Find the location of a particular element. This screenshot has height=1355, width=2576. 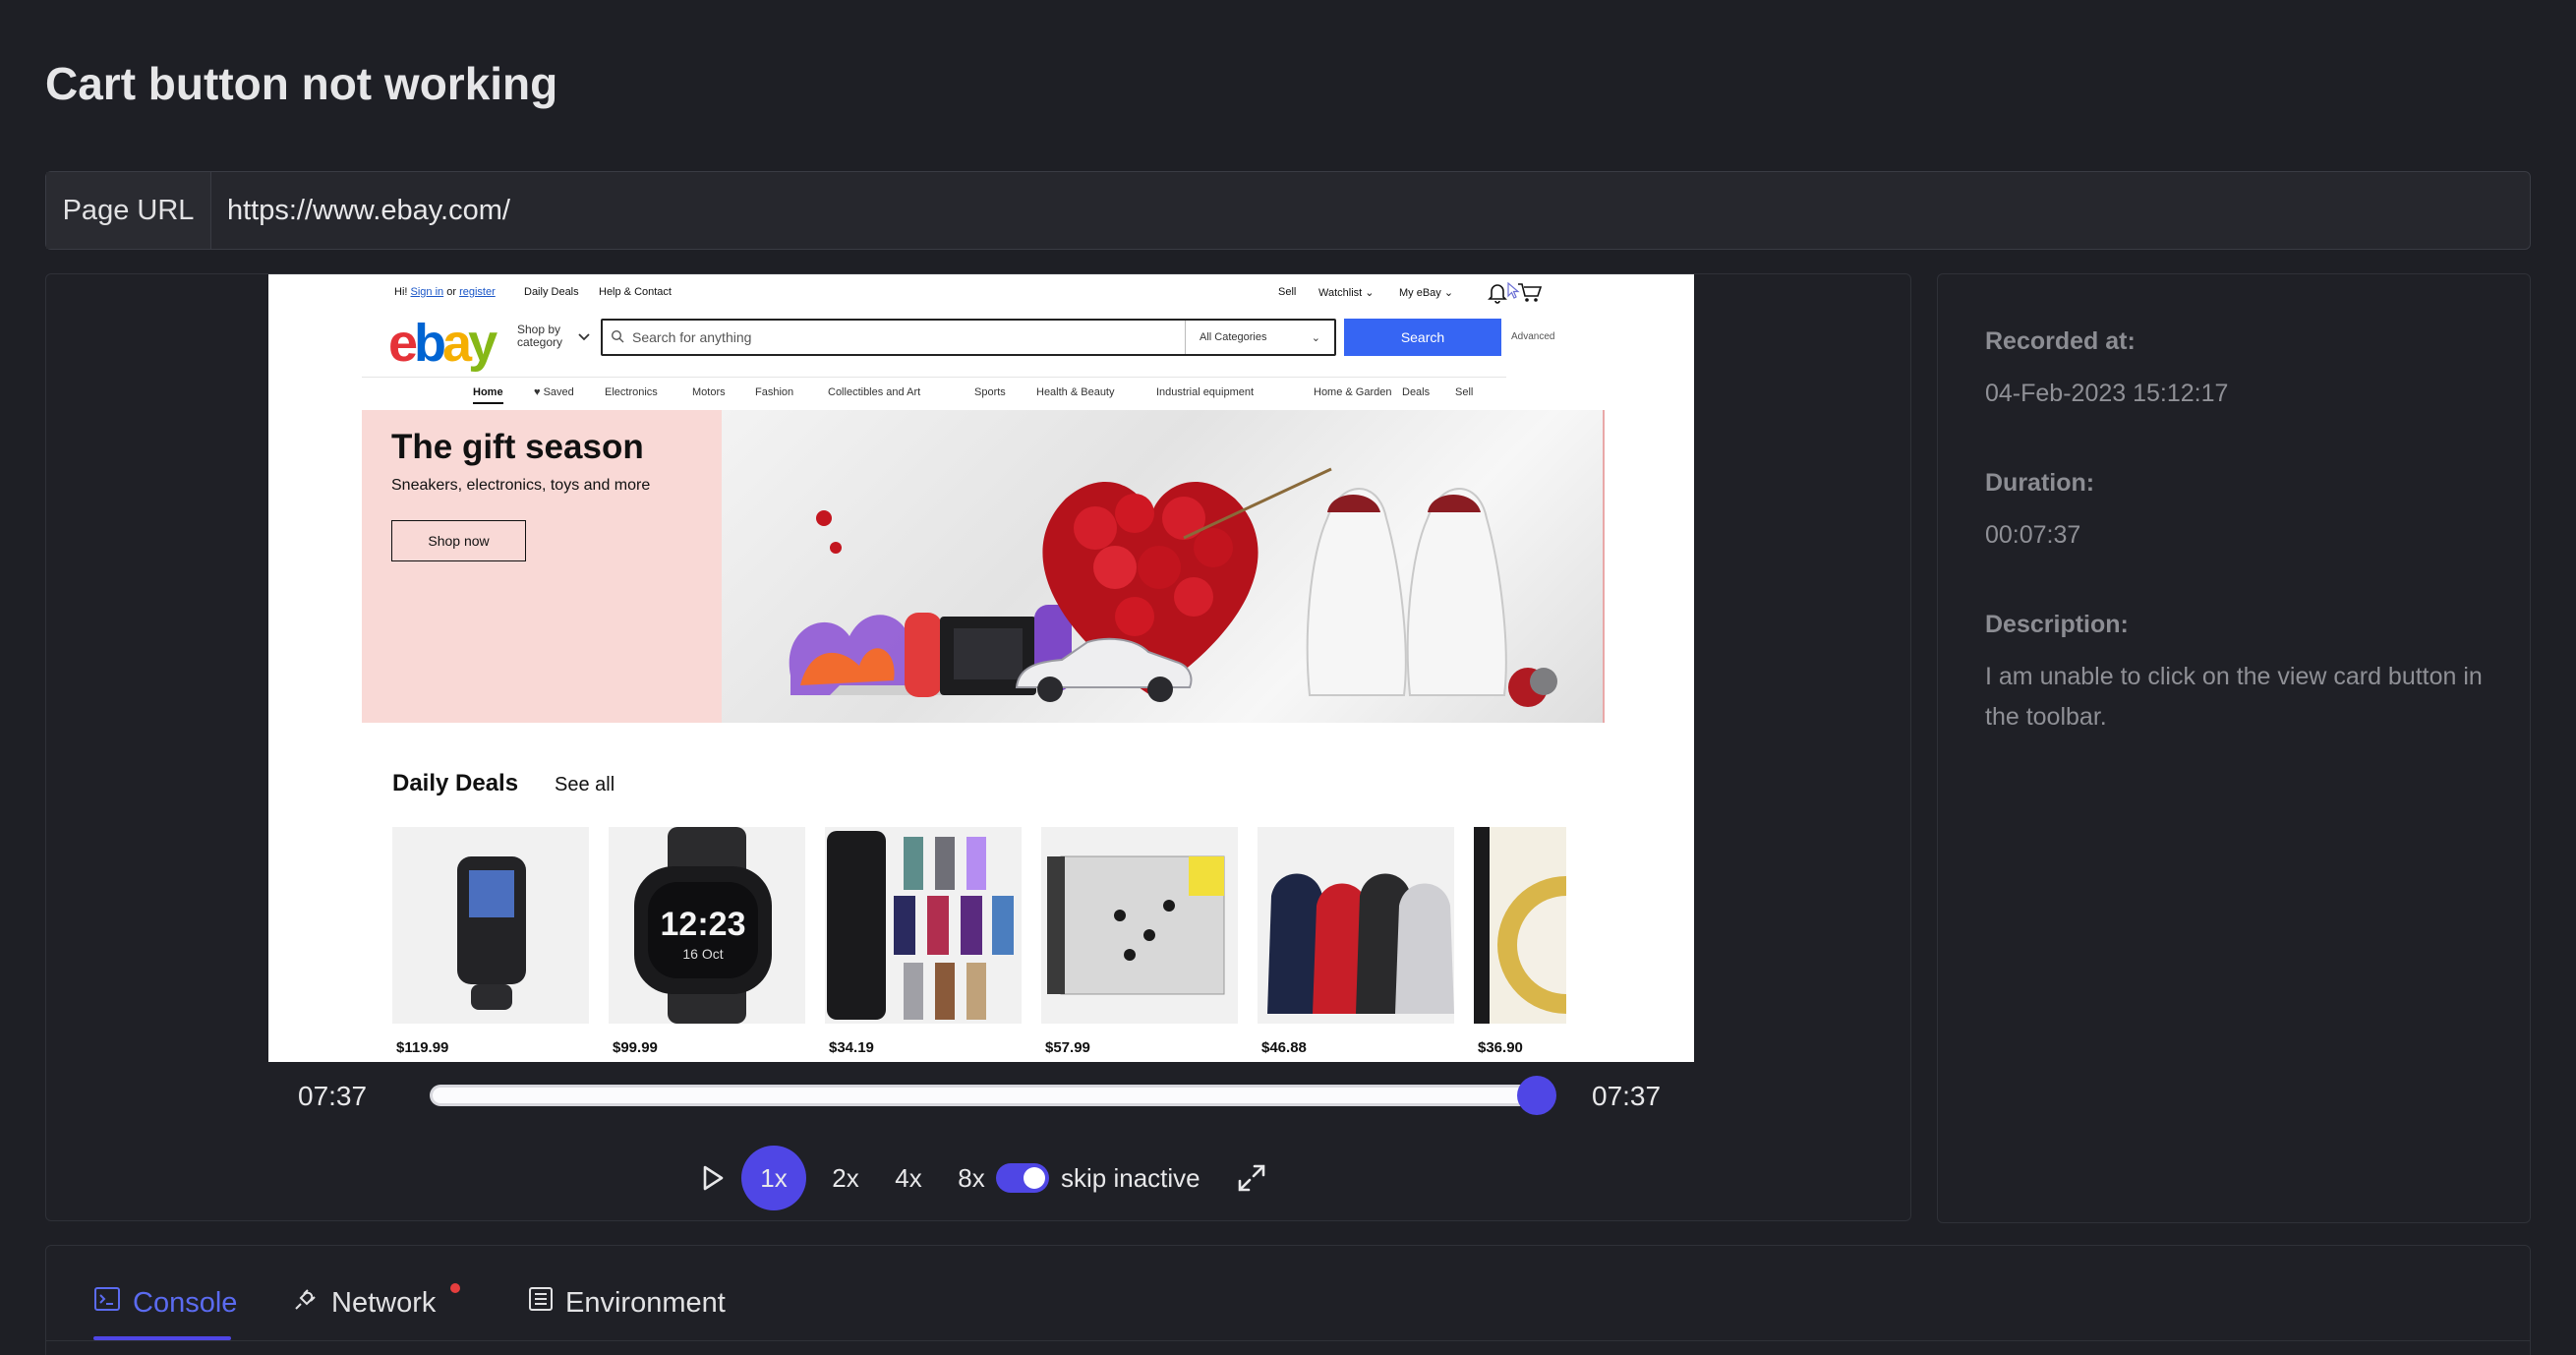

ebay-nav-electronics: Electronics is located at coordinates (631, 392).